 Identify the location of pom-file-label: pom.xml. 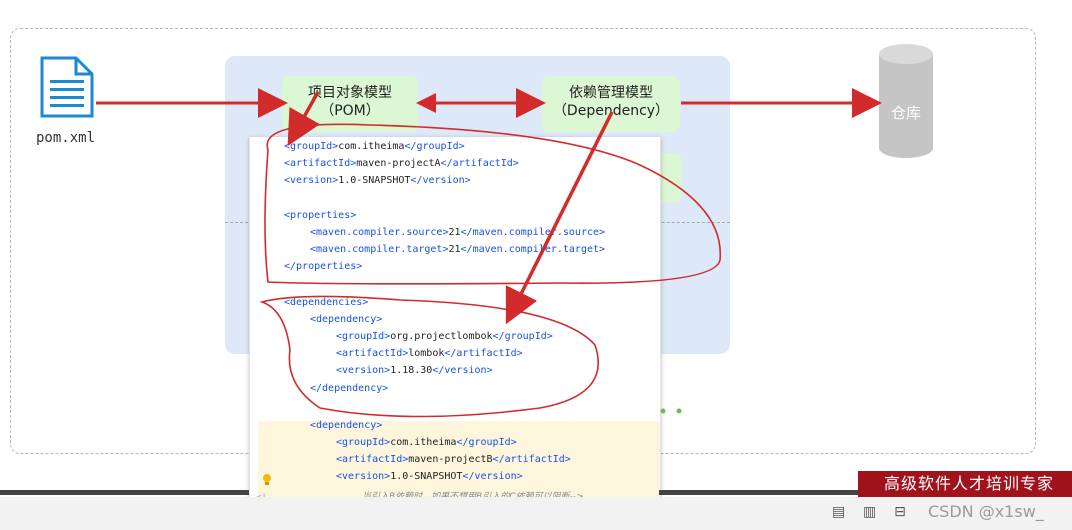
(66, 138).